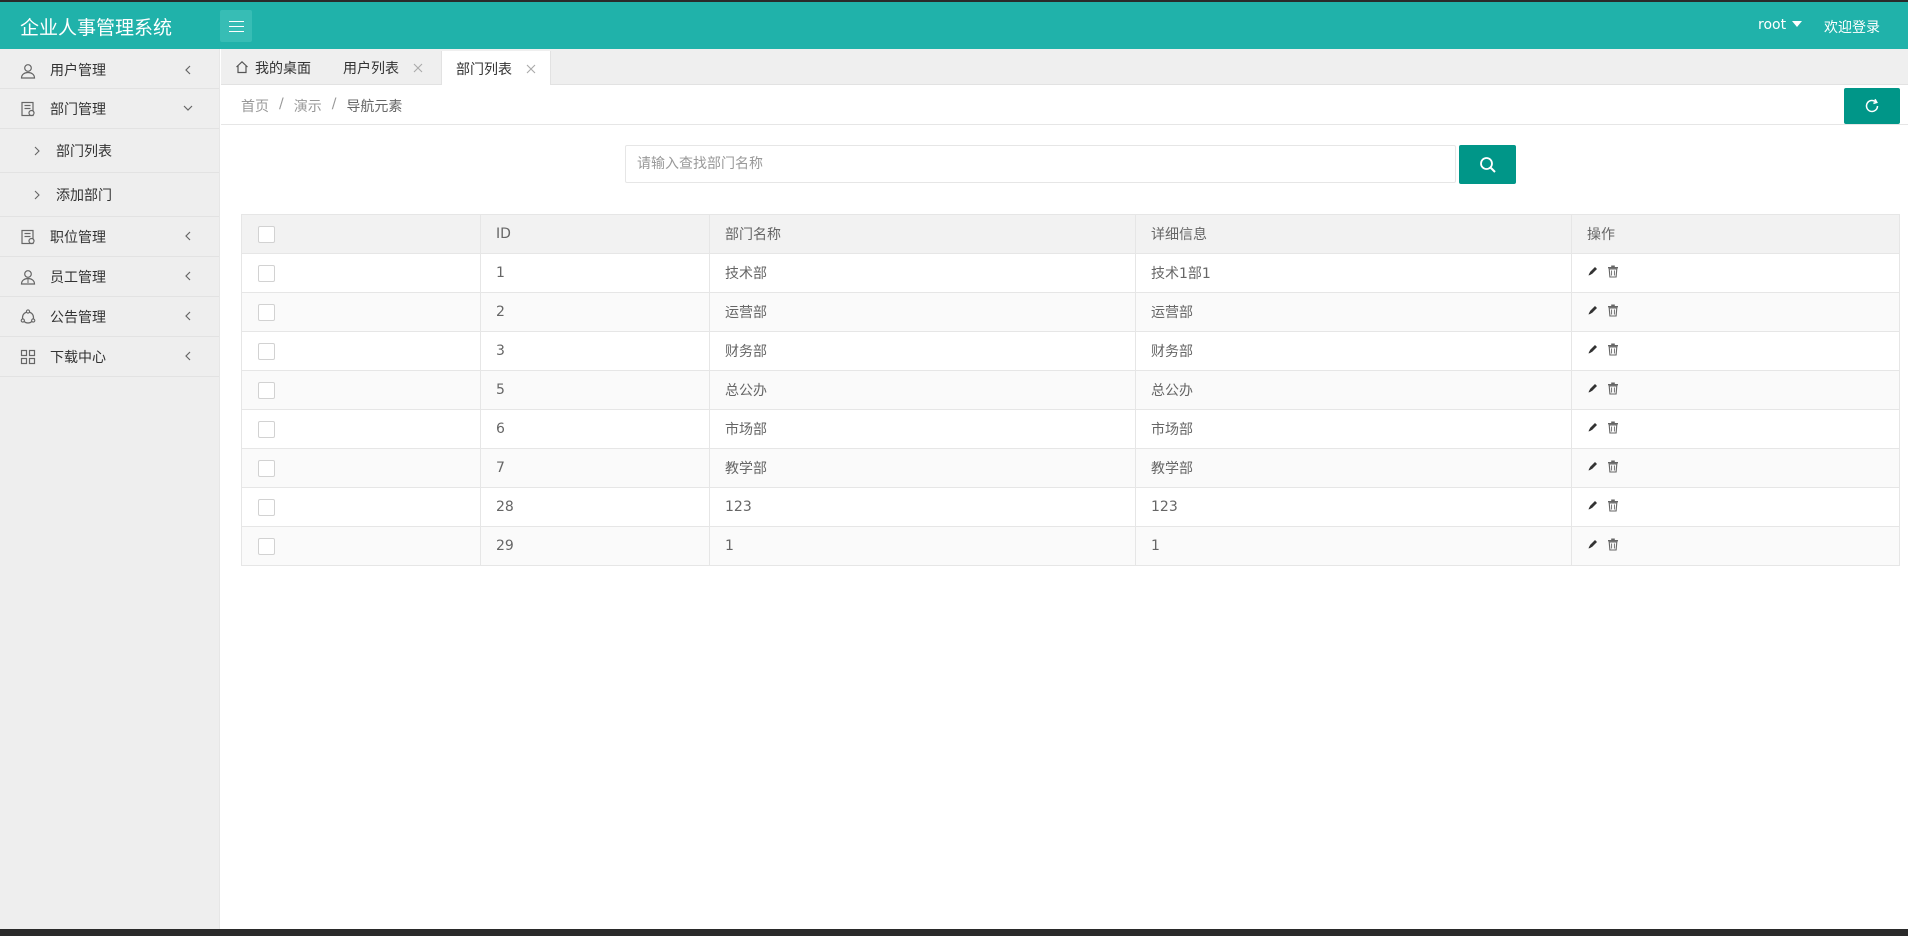 This screenshot has width=1908, height=936. What do you see at coordinates (283, 69) in the screenshot?
I see `tab-label: 我的桌面` at bounding box center [283, 69].